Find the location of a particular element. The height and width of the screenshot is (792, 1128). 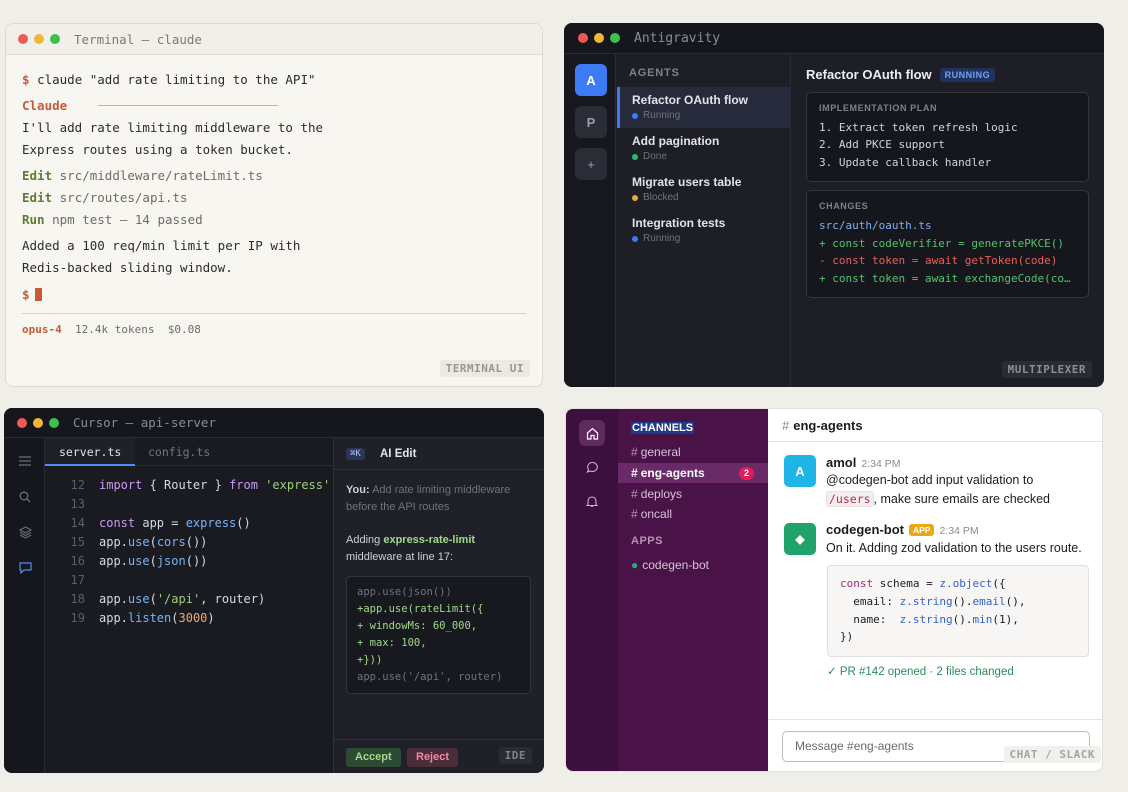

avatar: A is located at coordinates (800, 471).